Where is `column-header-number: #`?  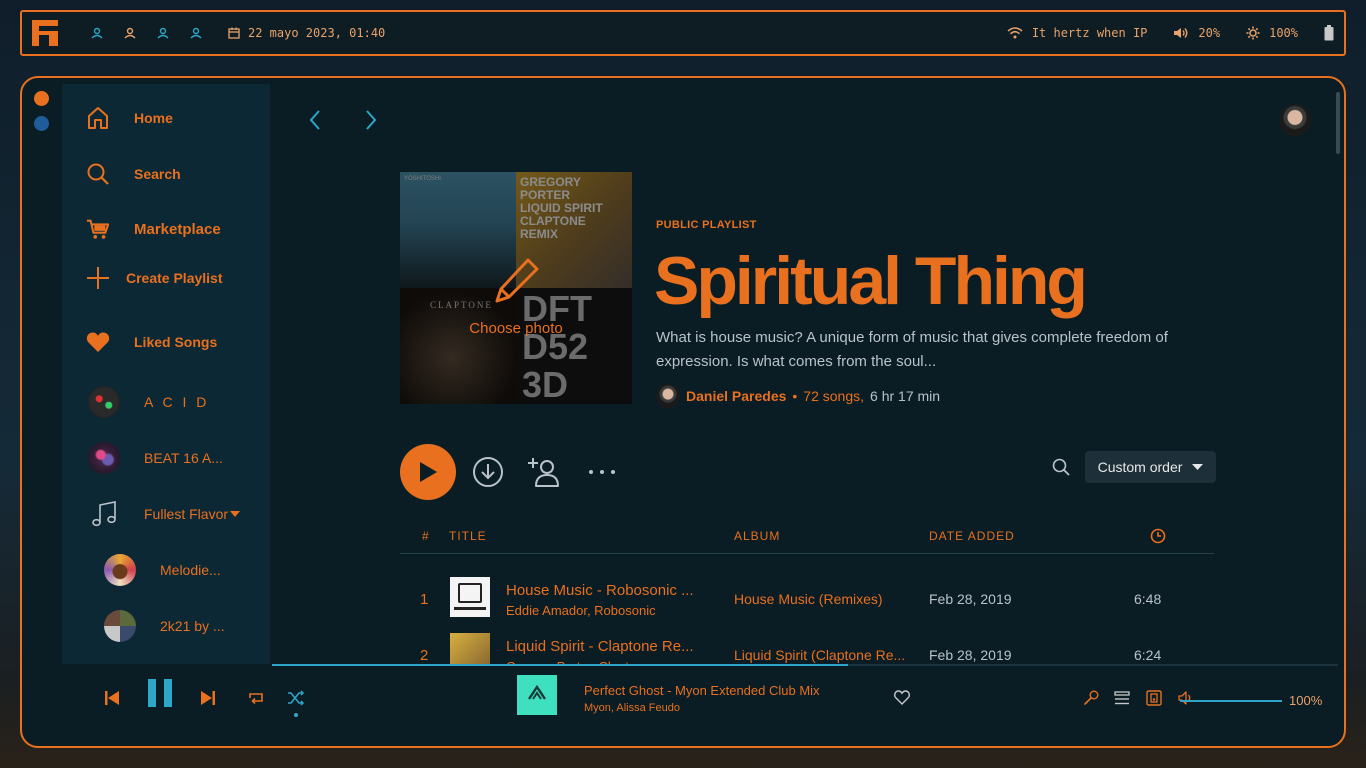 column-header-number: # is located at coordinates (426, 536).